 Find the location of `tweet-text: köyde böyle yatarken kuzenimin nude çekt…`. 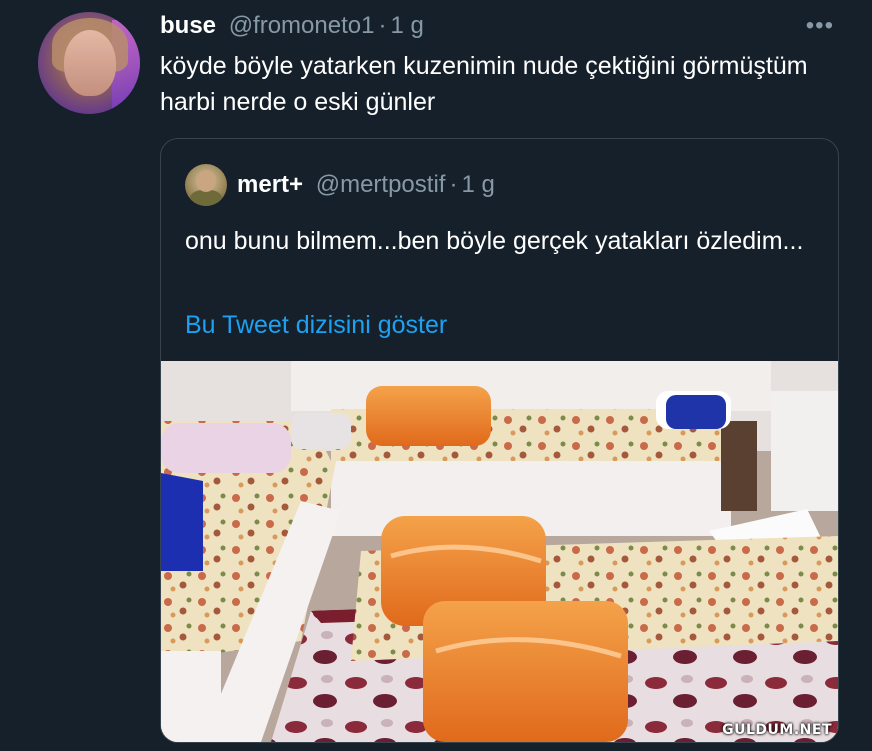

tweet-text: köyde böyle yatarken kuzenimin nude çekt… is located at coordinates (484, 84).